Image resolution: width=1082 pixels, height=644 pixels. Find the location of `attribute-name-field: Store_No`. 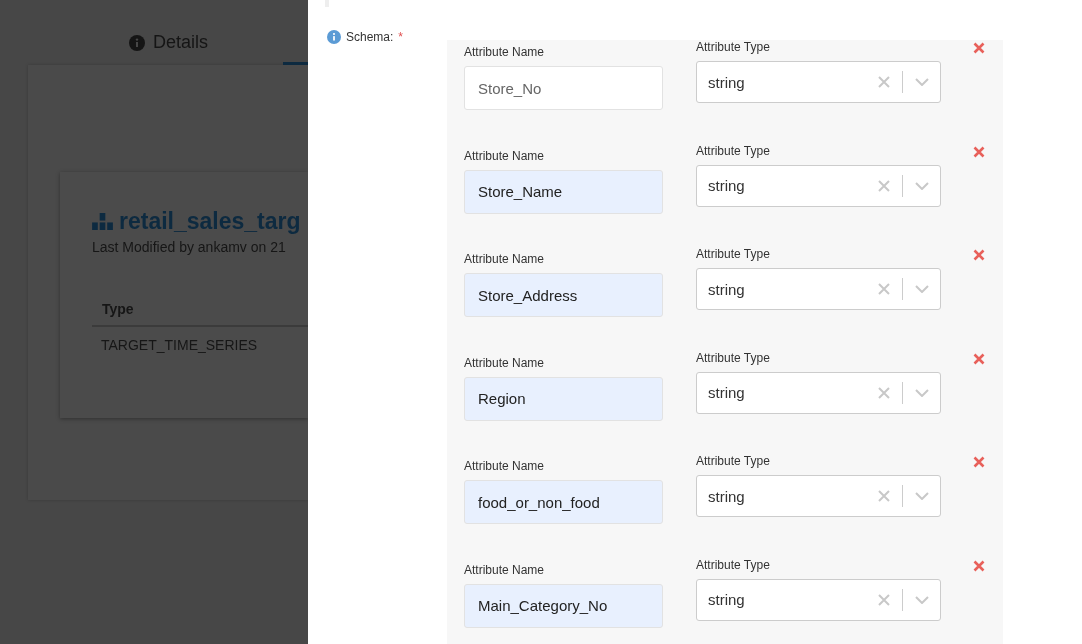

attribute-name-field: Store_No is located at coordinates (563, 88).